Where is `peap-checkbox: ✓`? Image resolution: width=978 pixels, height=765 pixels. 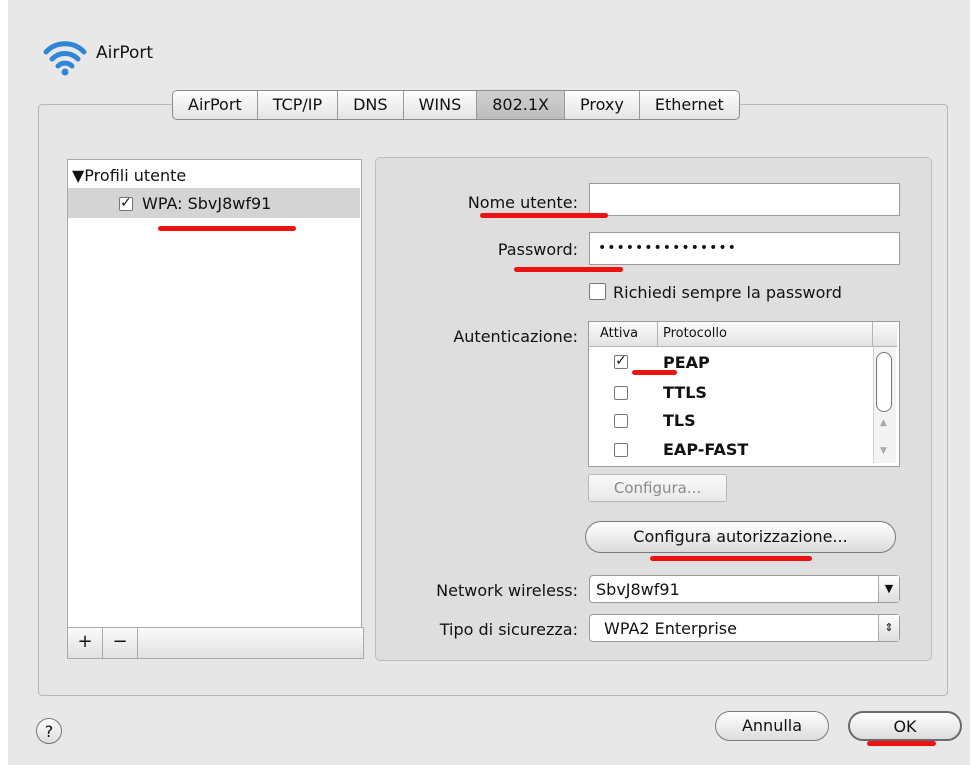 peap-checkbox: ✓ is located at coordinates (621, 361).